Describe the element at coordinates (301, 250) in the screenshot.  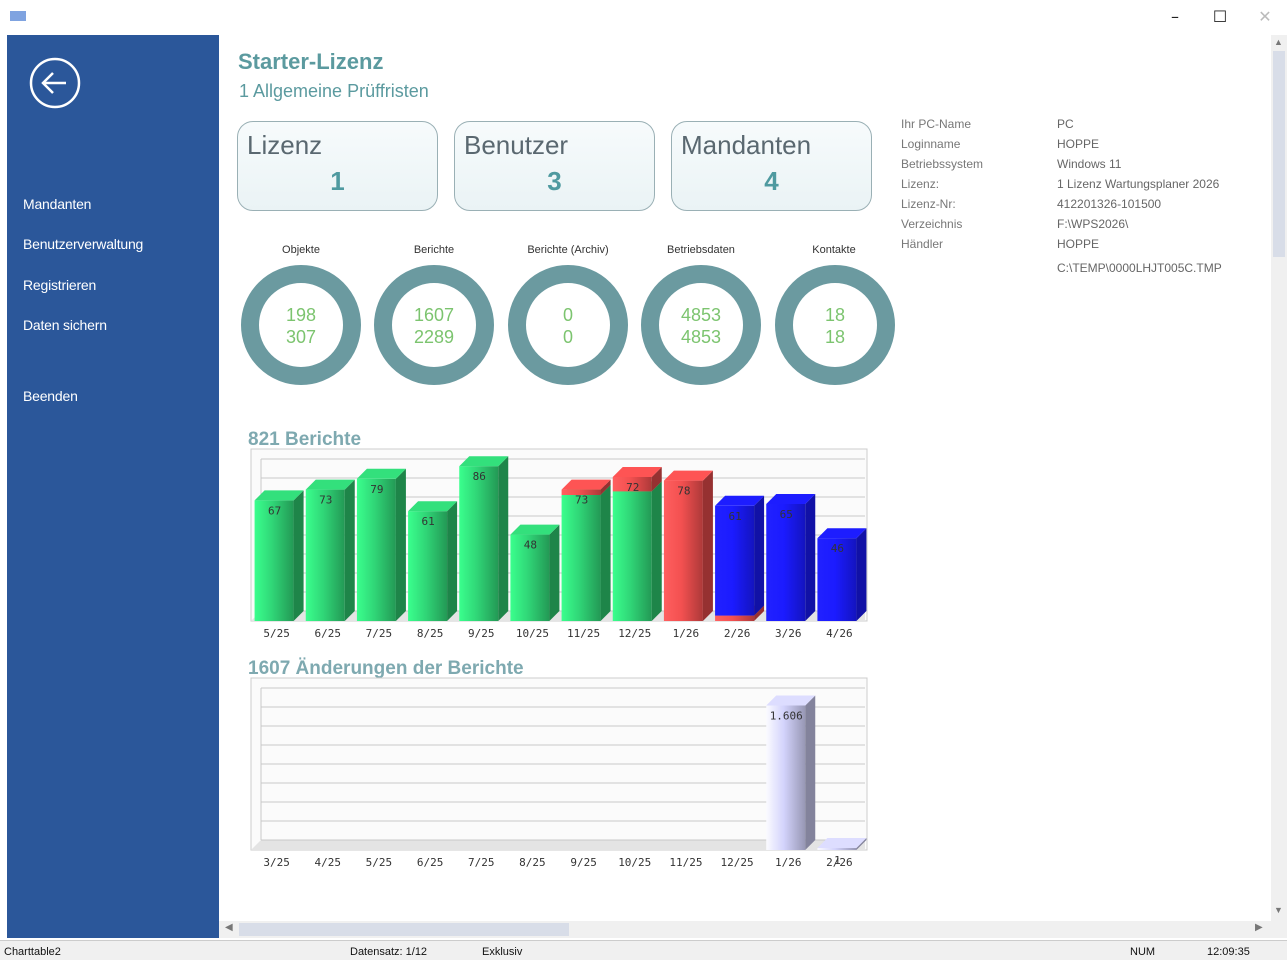
I see `ring-label-objekte: Objekte` at that location.